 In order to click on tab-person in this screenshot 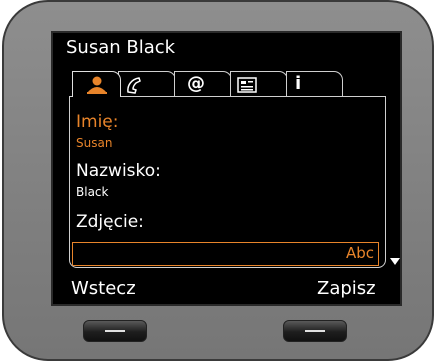, I will do `click(96, 84)`.